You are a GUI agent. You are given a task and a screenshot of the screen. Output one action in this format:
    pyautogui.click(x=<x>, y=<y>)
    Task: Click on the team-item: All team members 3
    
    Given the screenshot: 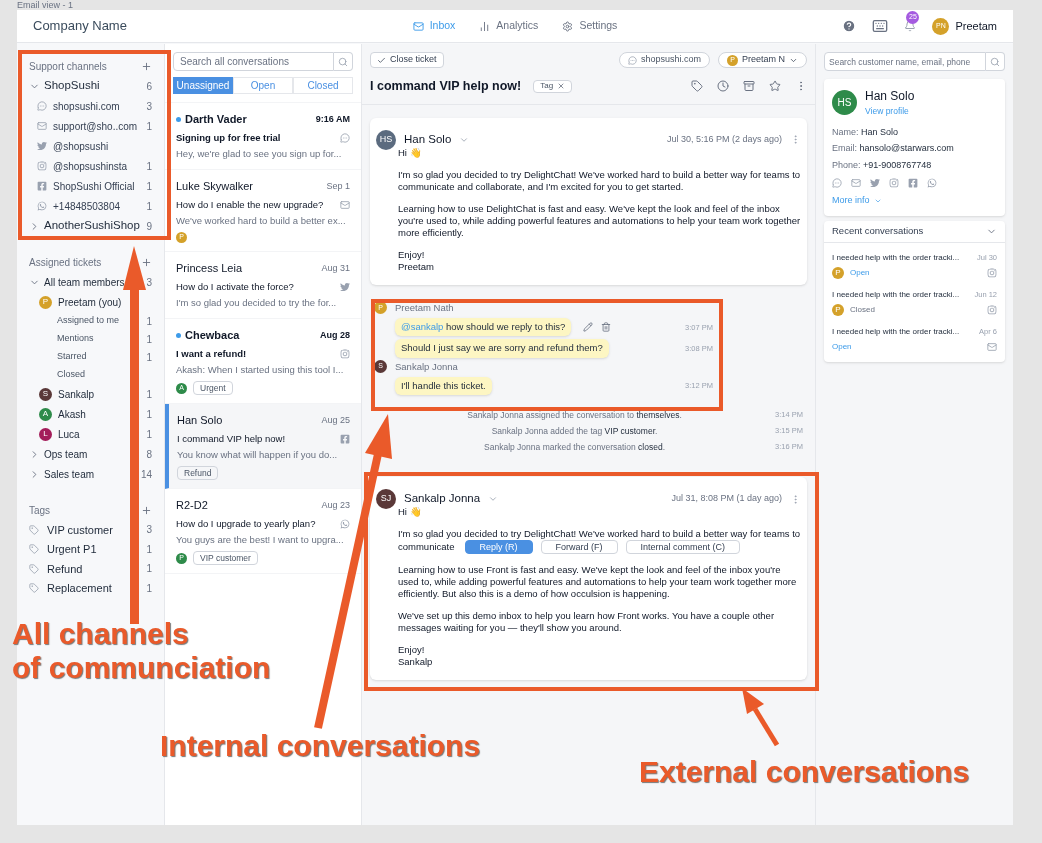 What is the action you would take?
    pyautogui.click(x=90, y=282)
    